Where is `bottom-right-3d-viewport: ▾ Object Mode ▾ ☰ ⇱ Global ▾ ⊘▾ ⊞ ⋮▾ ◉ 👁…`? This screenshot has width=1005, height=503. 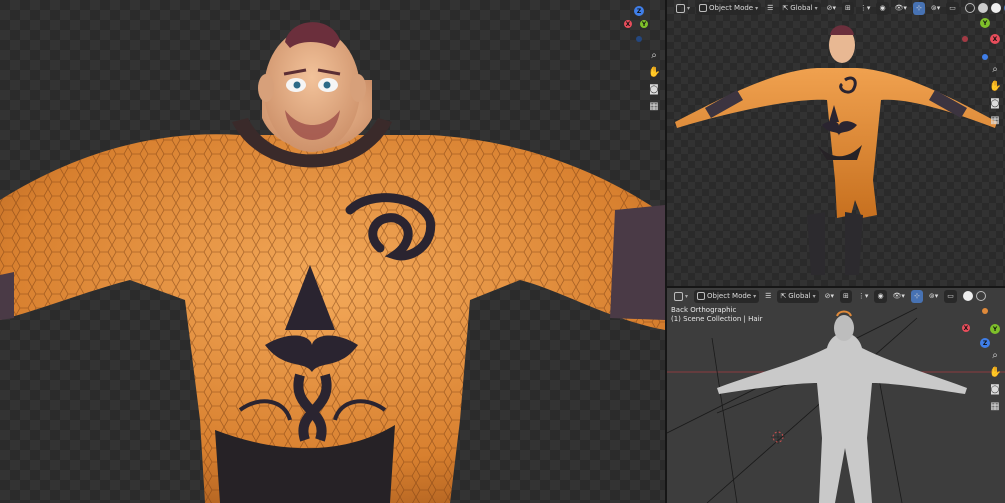
bottom-right-3d-viewport: ▾ Object Mode ▾ ☰ ⇱ Global ▾ ⊘▾ ⊞ ⋮▾ ◉ 👁… is located at coordinates (836, 395).